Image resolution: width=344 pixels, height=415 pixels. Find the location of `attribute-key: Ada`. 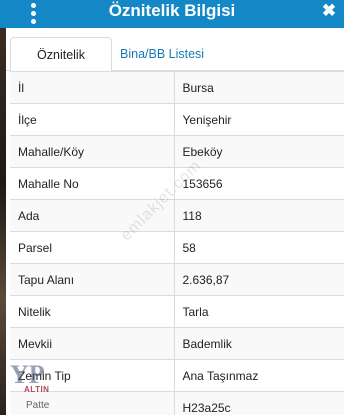

attribute-key: Ada is located at coordinates (92, 215).